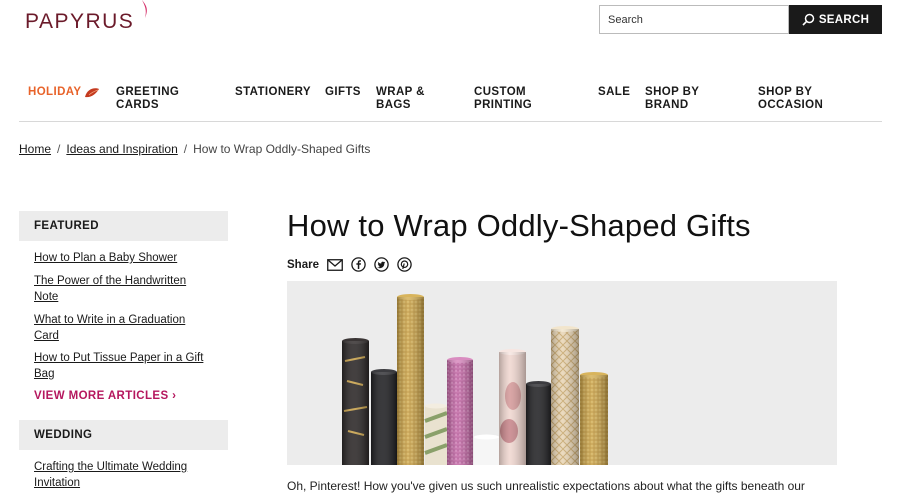  Describe the element at coordinates (126, 366) in the screenshot. I see `sidebar-link-tissue-paper: How to Put Tissue Paper in a Gift Bag` at that location.